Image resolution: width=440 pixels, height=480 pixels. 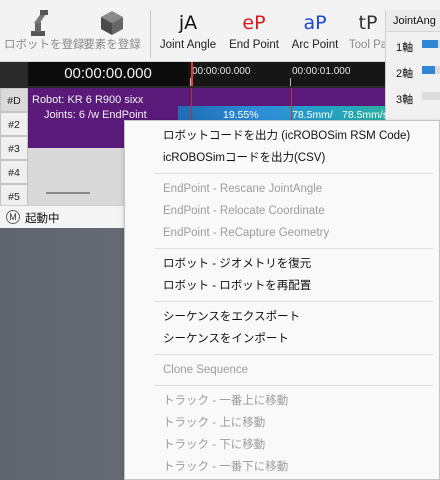 What do you see at coordinates (150, 34) in the screenshot?
I see `toolbar-separator` at bounding box center [150, 34].